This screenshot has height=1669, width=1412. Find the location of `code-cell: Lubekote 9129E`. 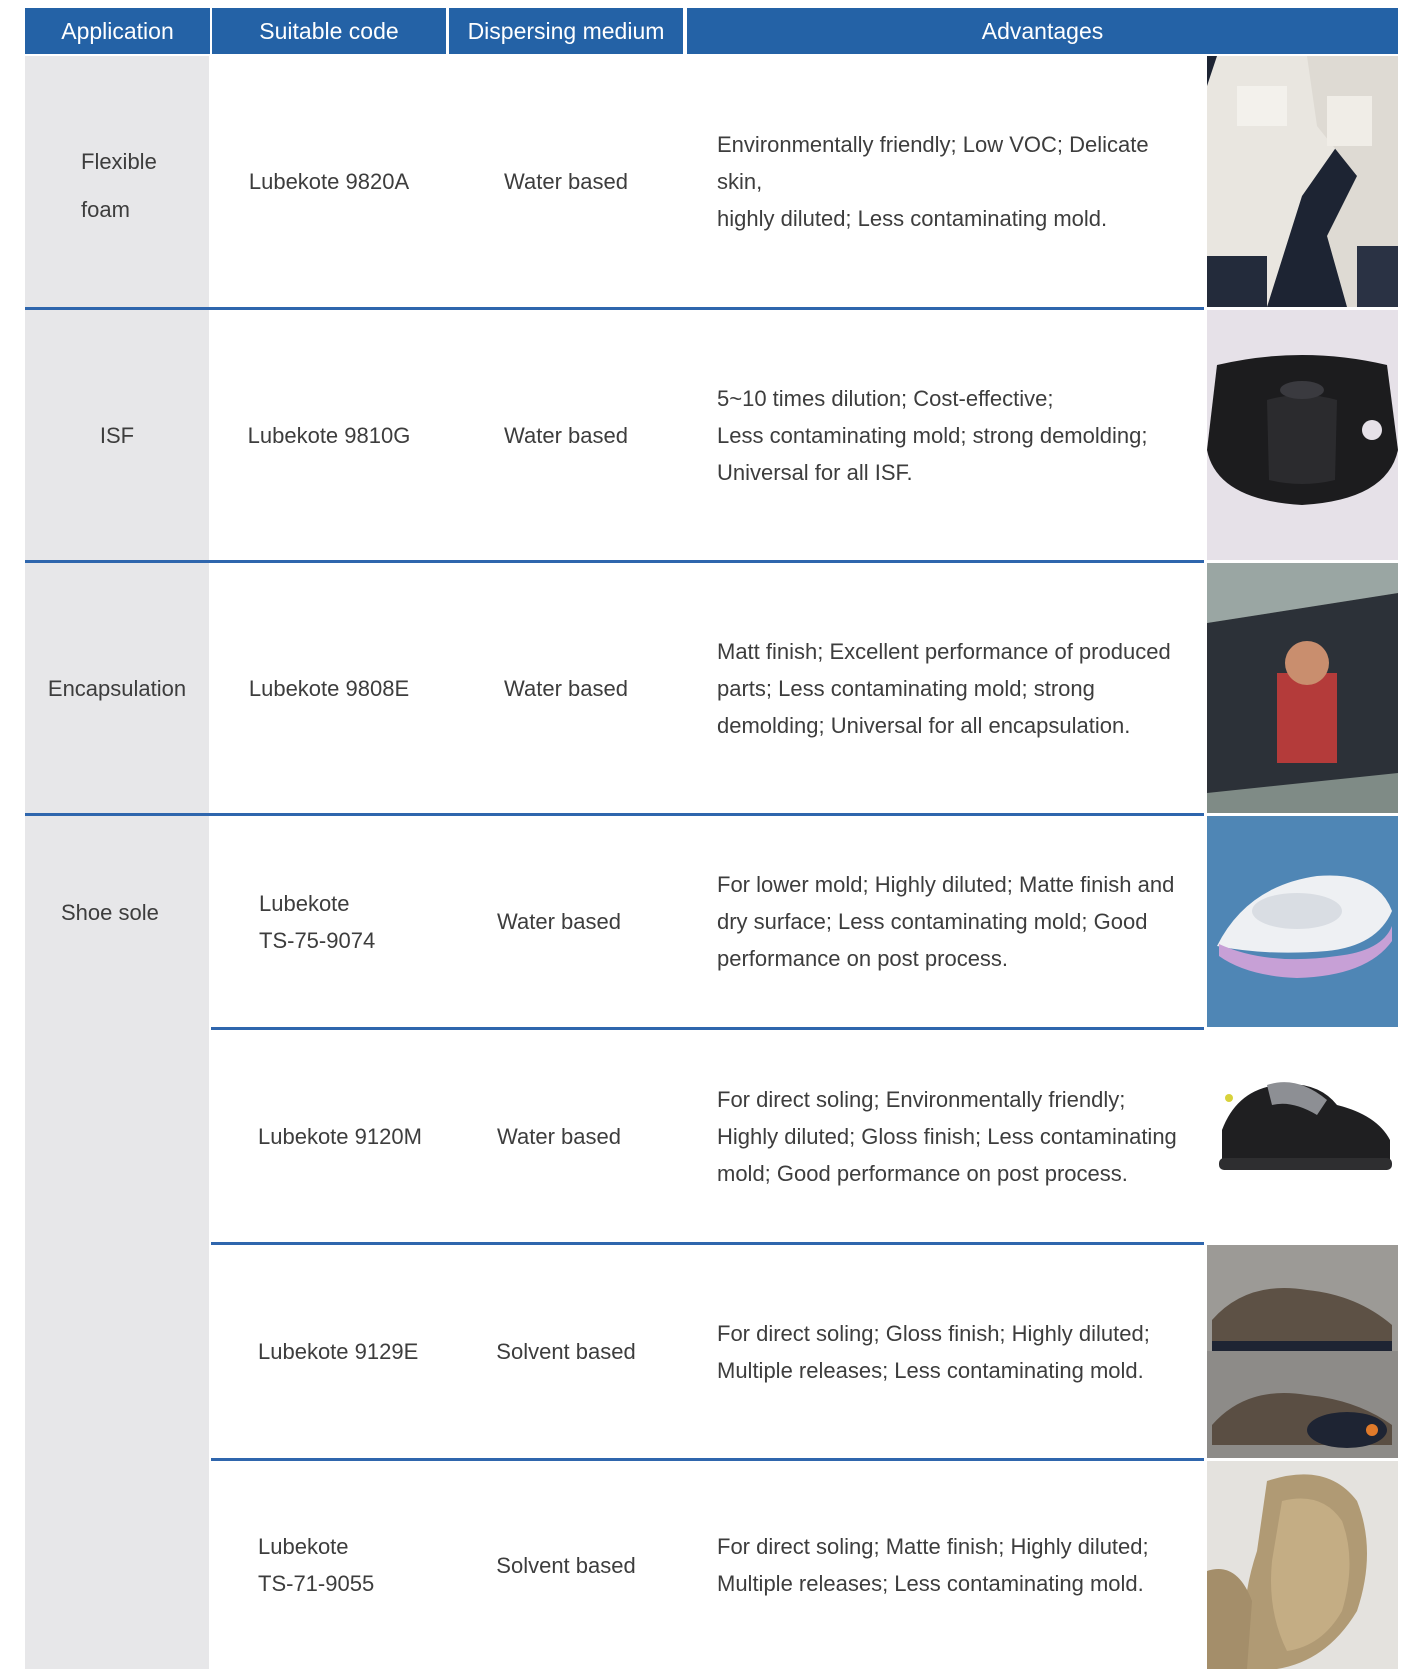

code-cell: Lubekote 9129E is located at coordinates (338, 1351).